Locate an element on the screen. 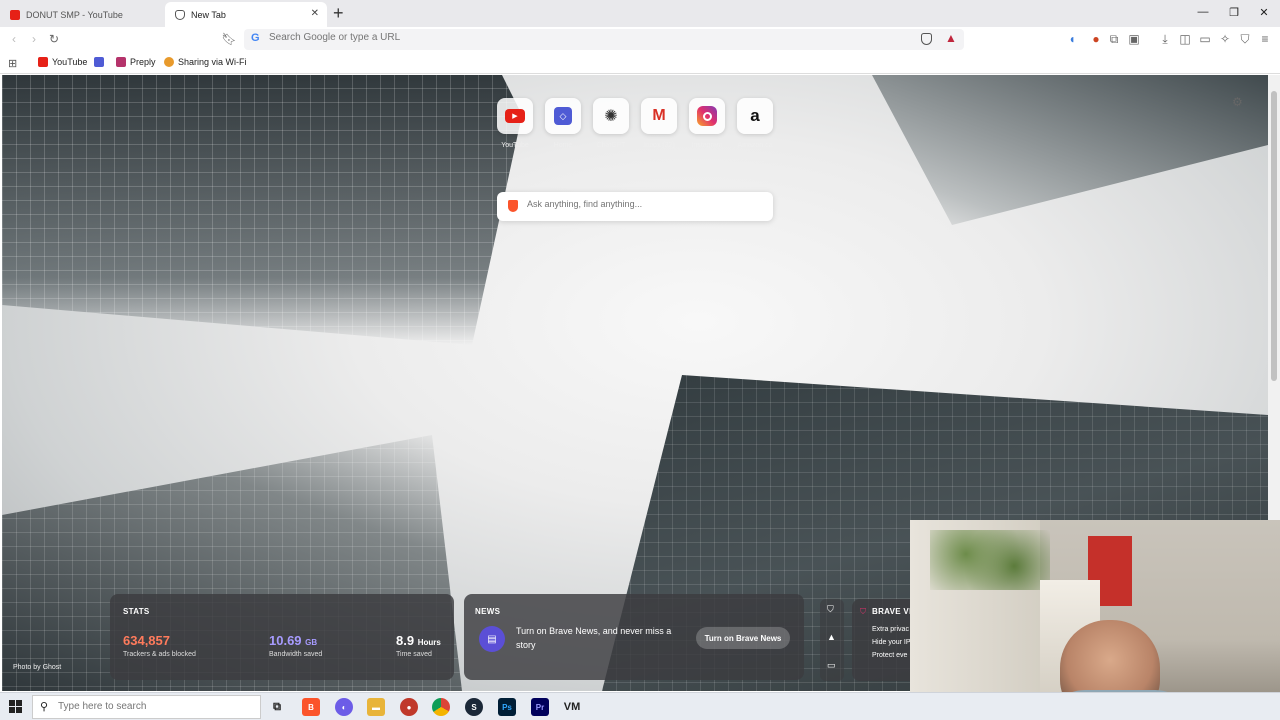 The image size is (1280, 720). bookmark-icon: 🔖︎ is located at coordinates (229, 39).